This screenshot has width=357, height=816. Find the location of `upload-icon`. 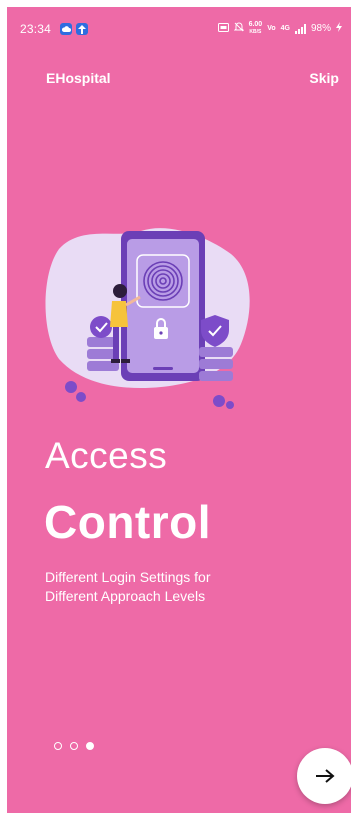

upload-icon is located at coordinates (82, 29).